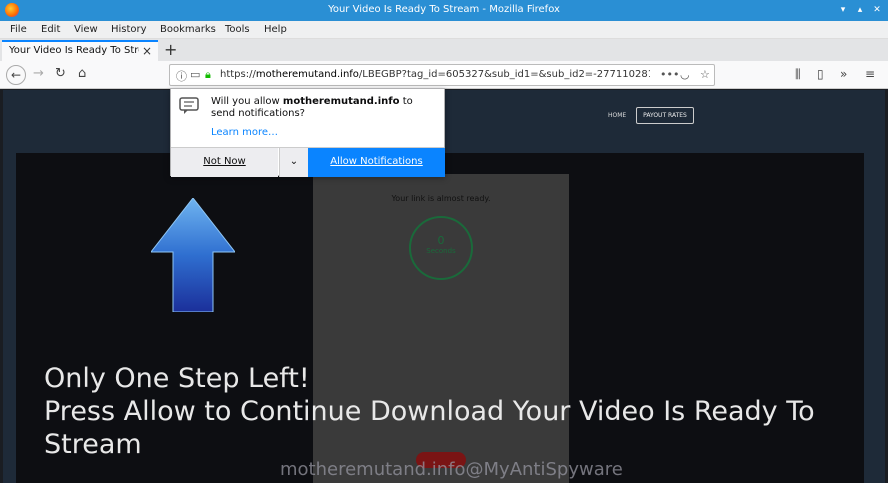 The height and width of the screenshot is (483, 888). Describe the element at coordinates (129, 29) in the screenshot. I see `menu-history: History` at that location.